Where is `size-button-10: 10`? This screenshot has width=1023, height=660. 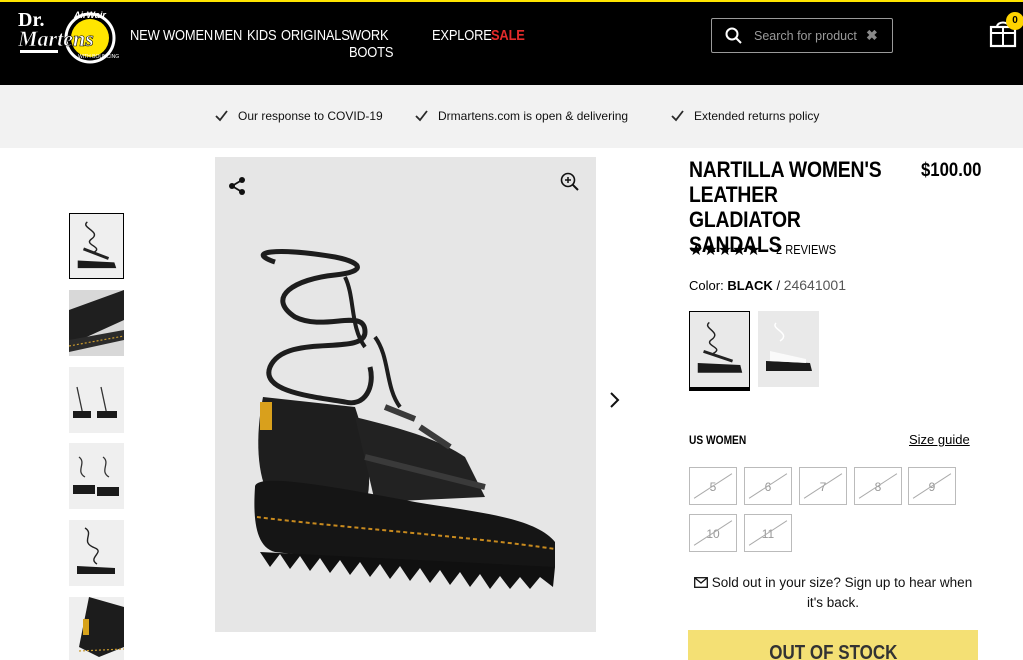
size-button-10: 10 is located at coordinates (713, 533).